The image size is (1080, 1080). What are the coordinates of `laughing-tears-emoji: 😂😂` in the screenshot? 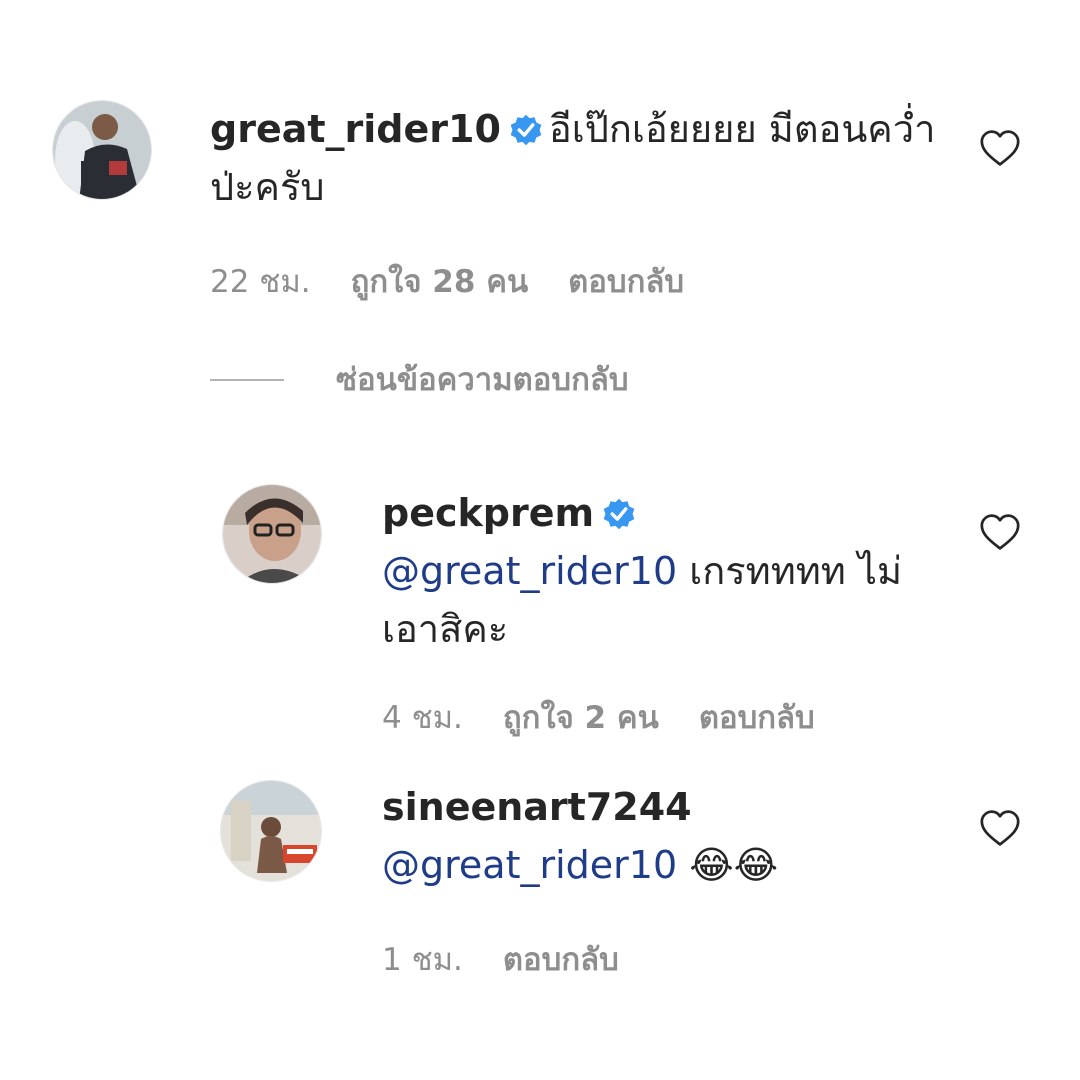 It's located at (734, 865).